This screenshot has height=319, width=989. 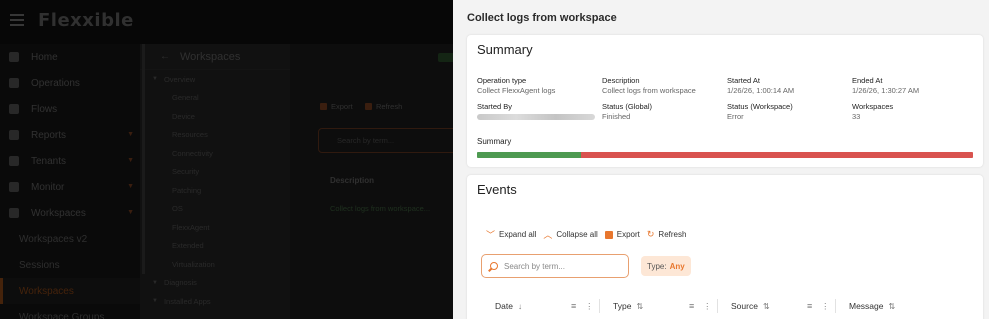 What do you see at coordinates (608, 234) in the screenshot?
I see `excel-export-icon` at bounding box center [608, 234].